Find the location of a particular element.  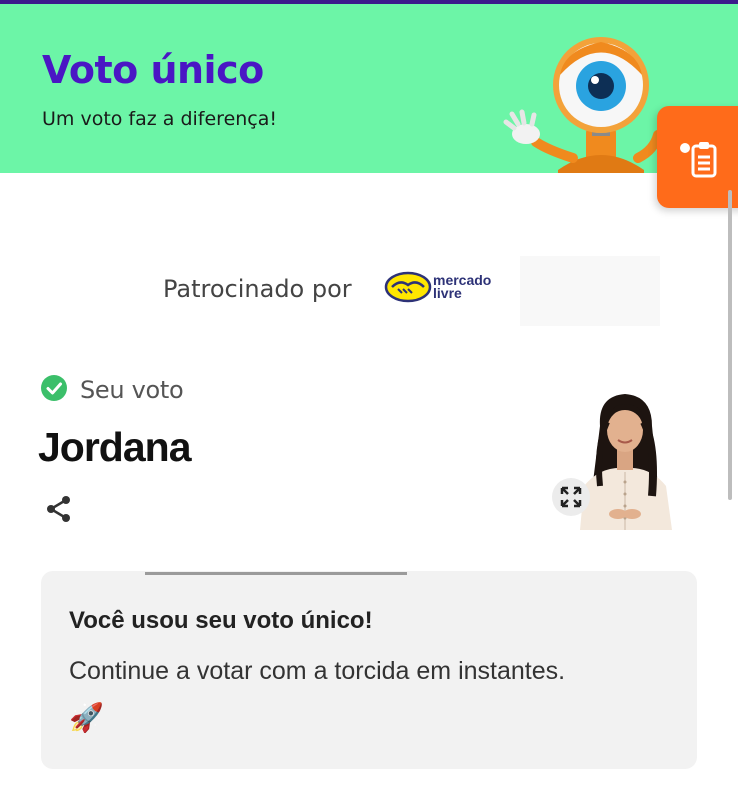

rocket-emoji-icon: 🚀 is located at coordinates (86, 717).